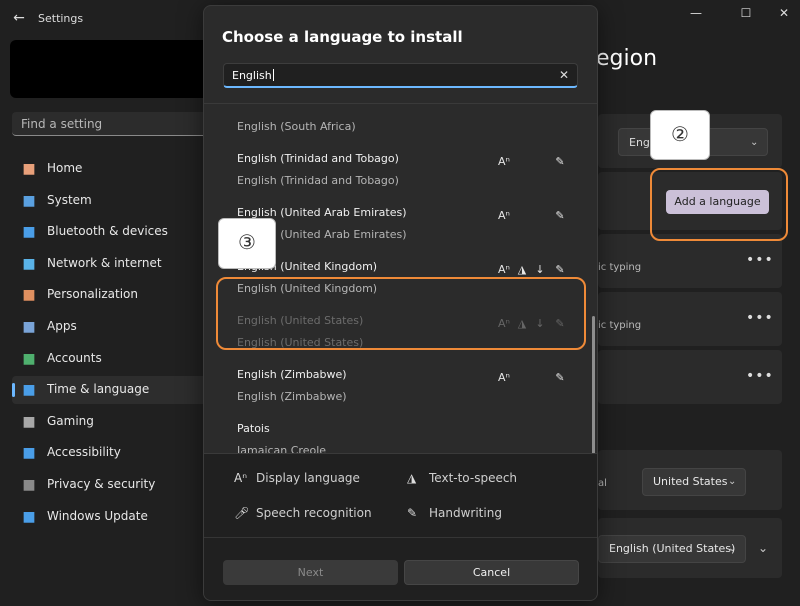 This screenshot has width=800, height=606. I want to click on sidebar-item: ■ Home, so click(112, 169).